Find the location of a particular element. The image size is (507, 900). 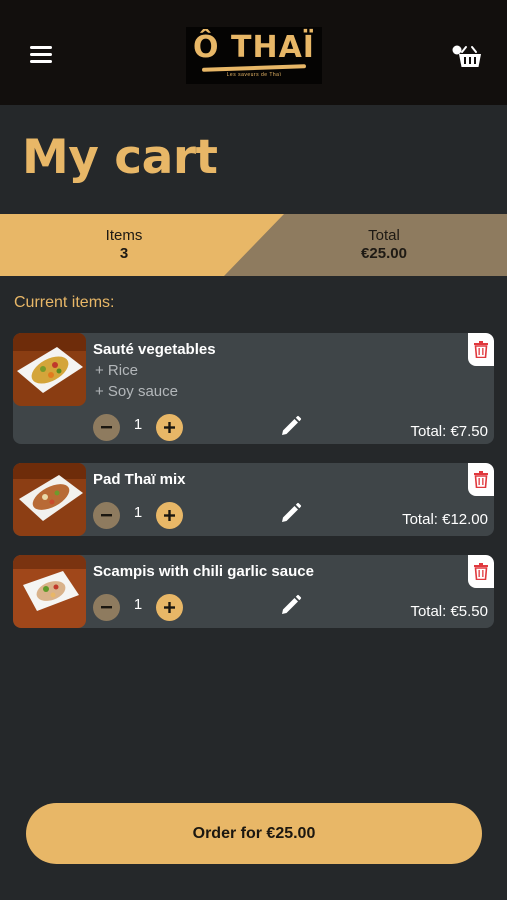

section-label: Current items: is located at coordinates (64, 302).